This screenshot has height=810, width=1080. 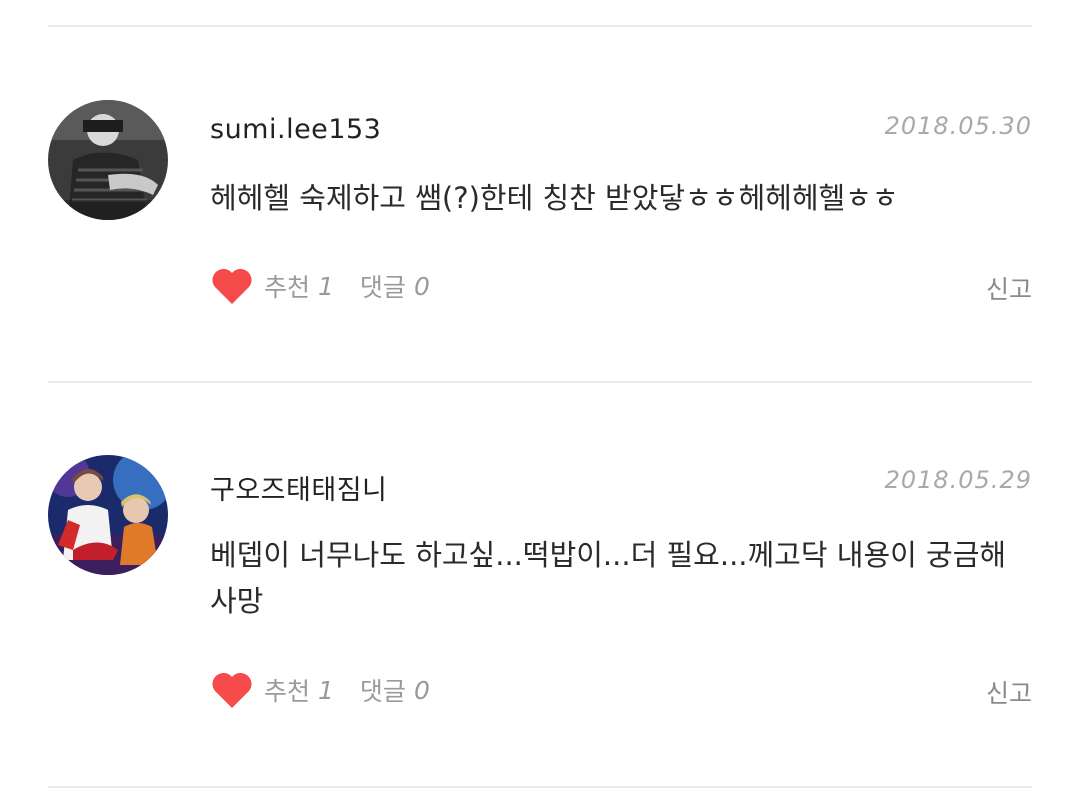 What do you see at coordinates (554, 198) in the screenshot?
I see `comment-text: 헤헤헬 숙제하고 쌤(?)한테 칭찬 받았닿ㅎㅎ헤헤헤헬ㅎㅎ` at bounding box center [554, 198].